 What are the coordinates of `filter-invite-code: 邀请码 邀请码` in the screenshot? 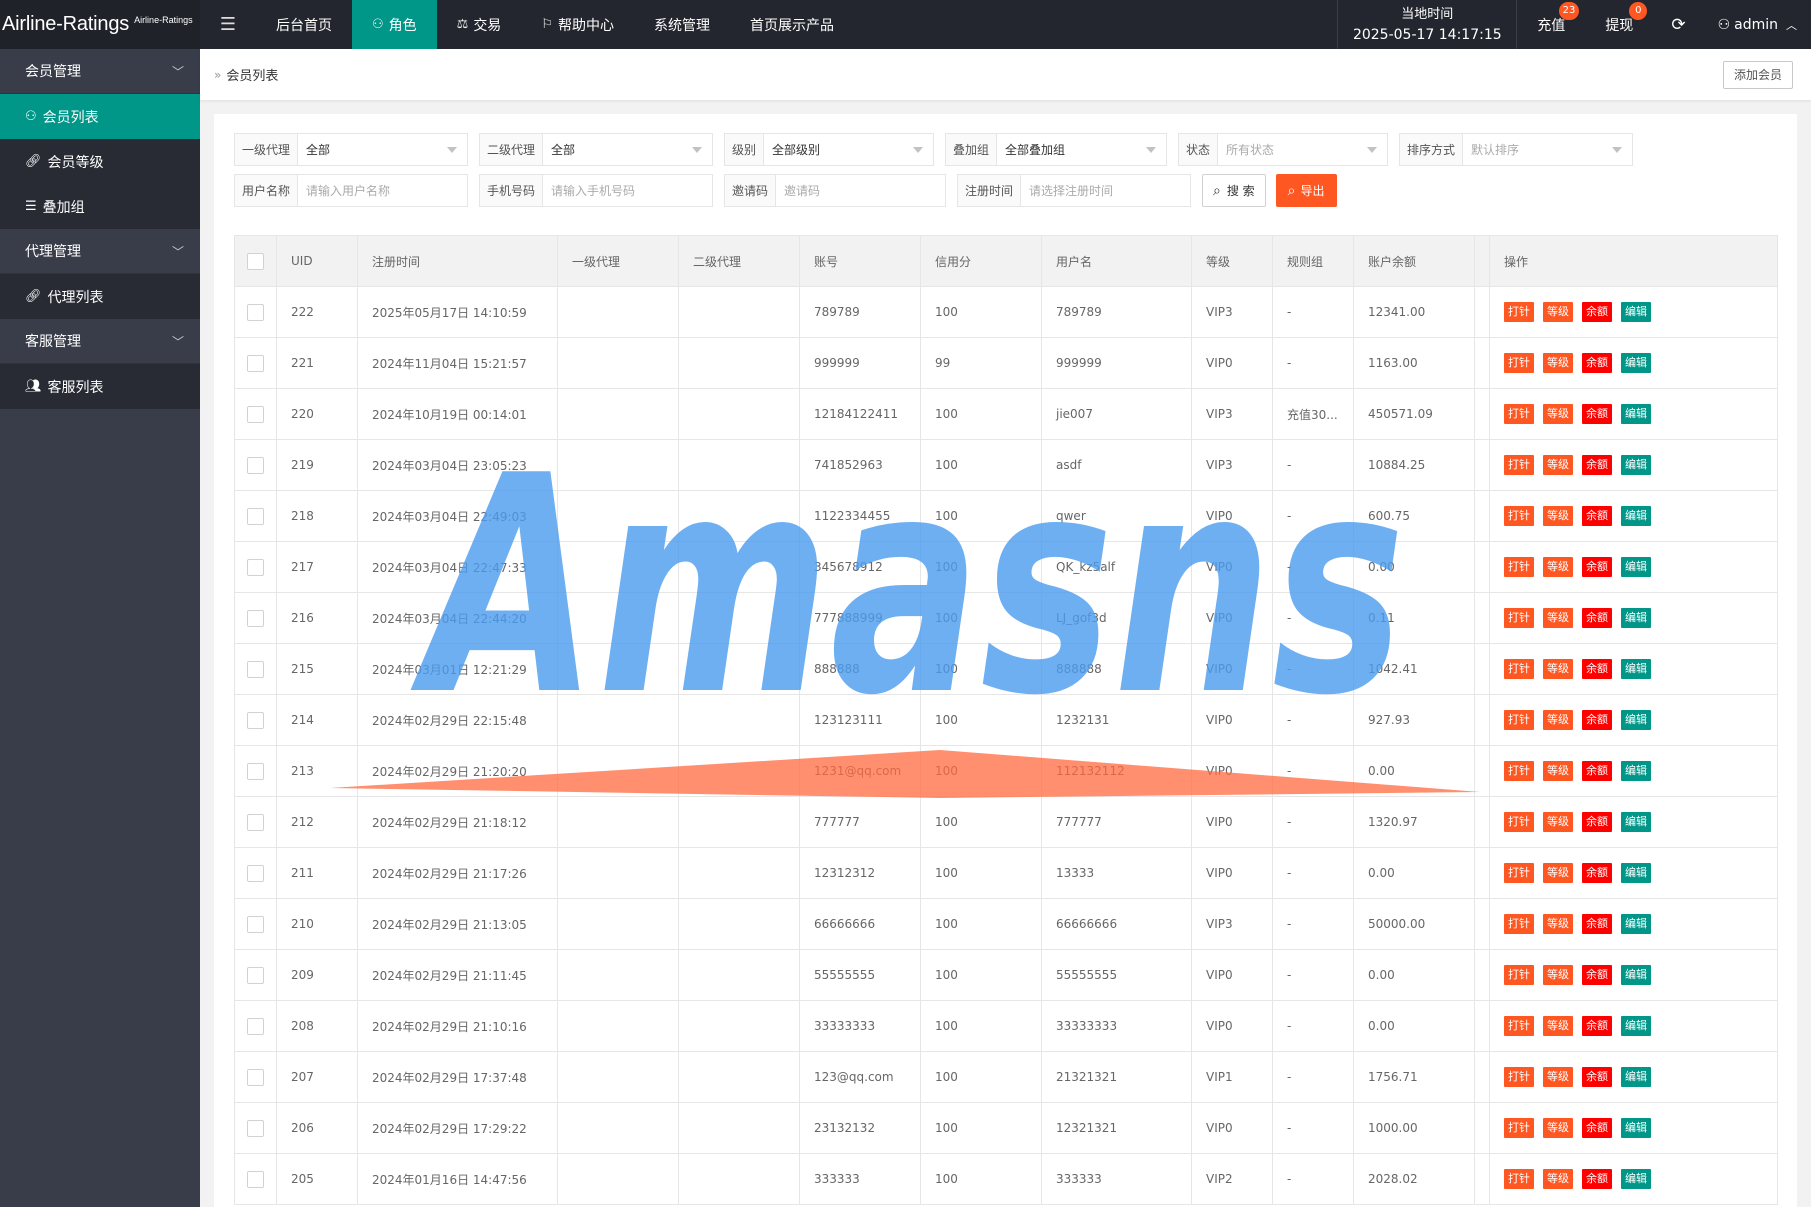 It's located at (835, 190).